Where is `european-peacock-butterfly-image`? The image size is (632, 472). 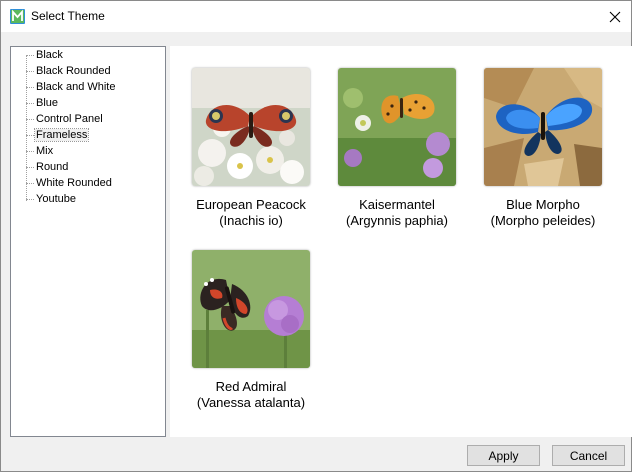 european-peacock-butterfly-image is located at coordinates (251, 127).